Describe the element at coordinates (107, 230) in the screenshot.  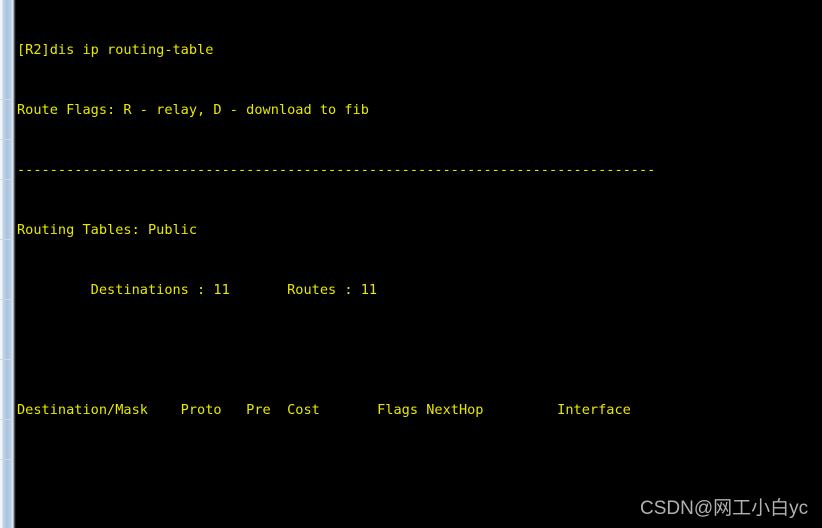
I see `routing-table-scope: Routing Tables: Public` at that location.